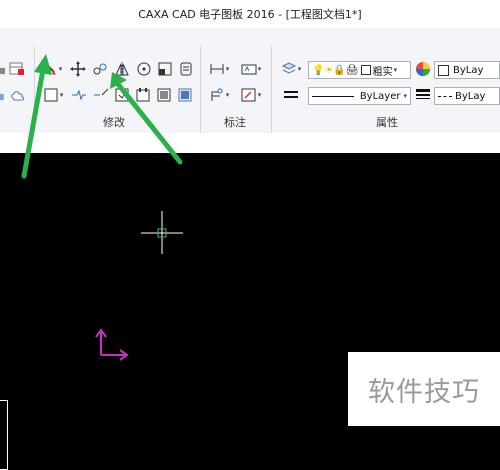 The width and height of the screenshot is (500, 470). What do you see at coordinates (424, 389) in the screenshot?
I see `watermark: 软件技巧` at bounding box center [424, 389].